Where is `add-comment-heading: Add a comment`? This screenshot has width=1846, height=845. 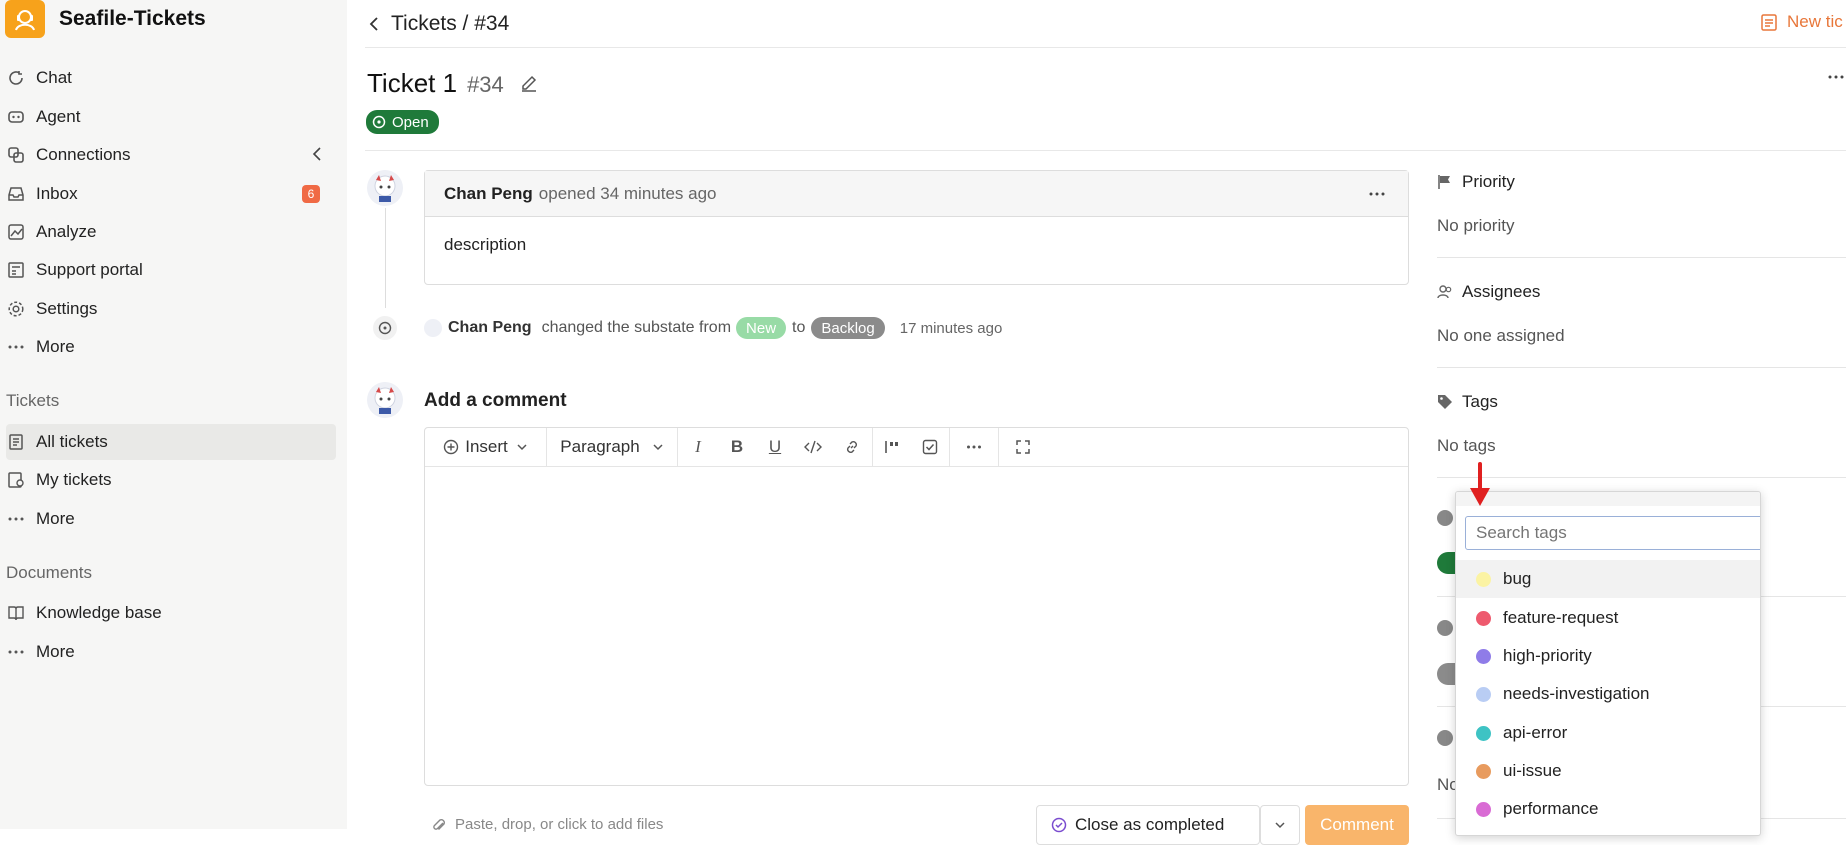
add-comment-heading: Add a comment is located at coordinates (495, 400).